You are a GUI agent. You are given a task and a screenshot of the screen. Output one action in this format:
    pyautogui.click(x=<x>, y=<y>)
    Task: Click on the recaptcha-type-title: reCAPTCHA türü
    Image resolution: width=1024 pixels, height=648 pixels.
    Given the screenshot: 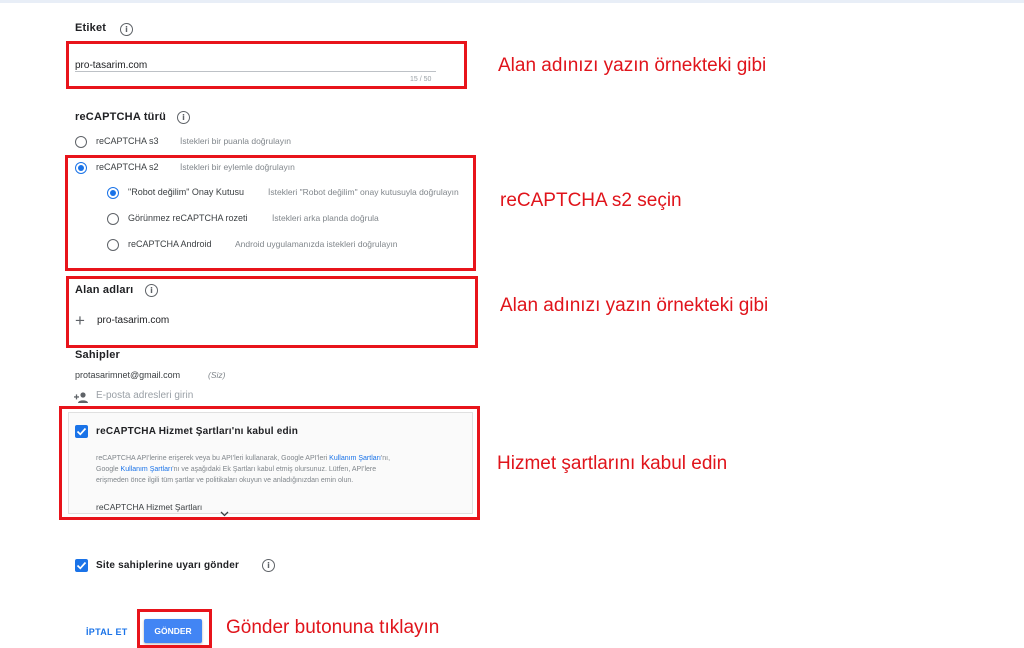 What is the action you would take?
    pyautogui.click(x=121, y=117)
    